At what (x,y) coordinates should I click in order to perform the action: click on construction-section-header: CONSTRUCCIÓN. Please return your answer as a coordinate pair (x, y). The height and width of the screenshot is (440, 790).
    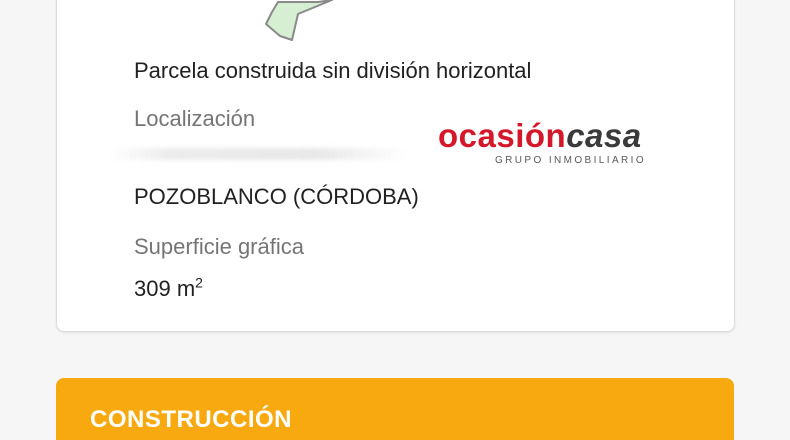
    Looking at the image, I should click on (395, 409).